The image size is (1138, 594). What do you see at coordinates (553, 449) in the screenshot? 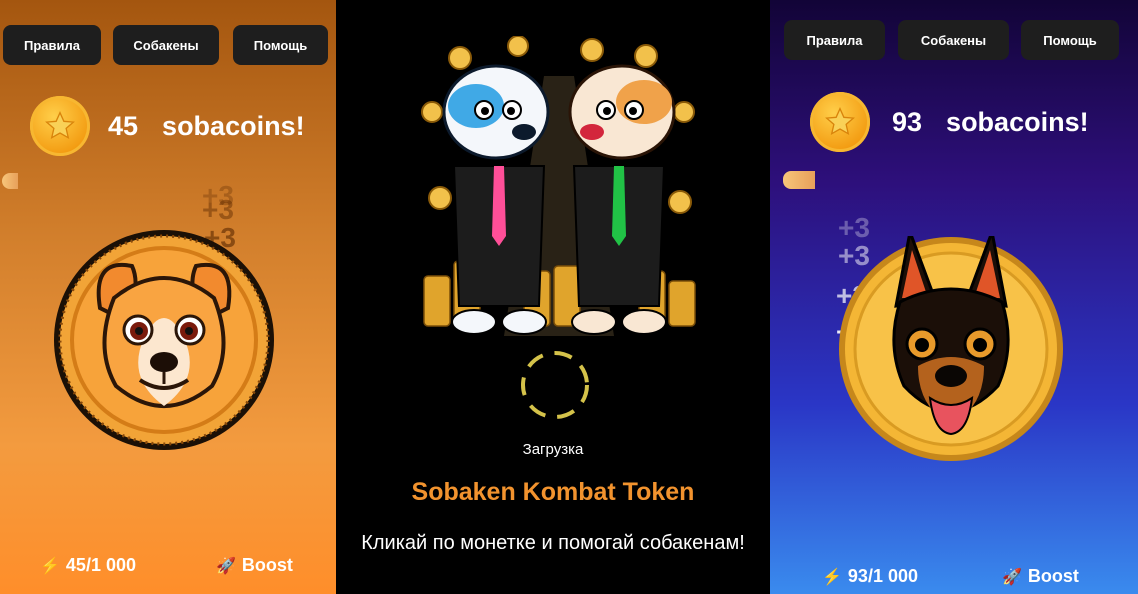
I see `loading-text: Загрузка` at bounding box center [553, 449].